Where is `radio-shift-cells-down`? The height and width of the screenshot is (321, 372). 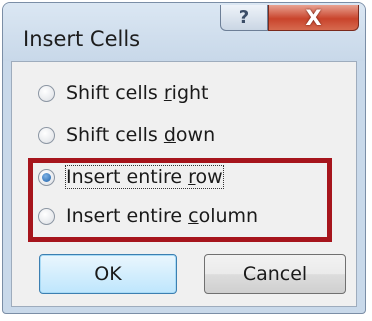
radio-shift-cells-down is located at coordinates (46, 135).